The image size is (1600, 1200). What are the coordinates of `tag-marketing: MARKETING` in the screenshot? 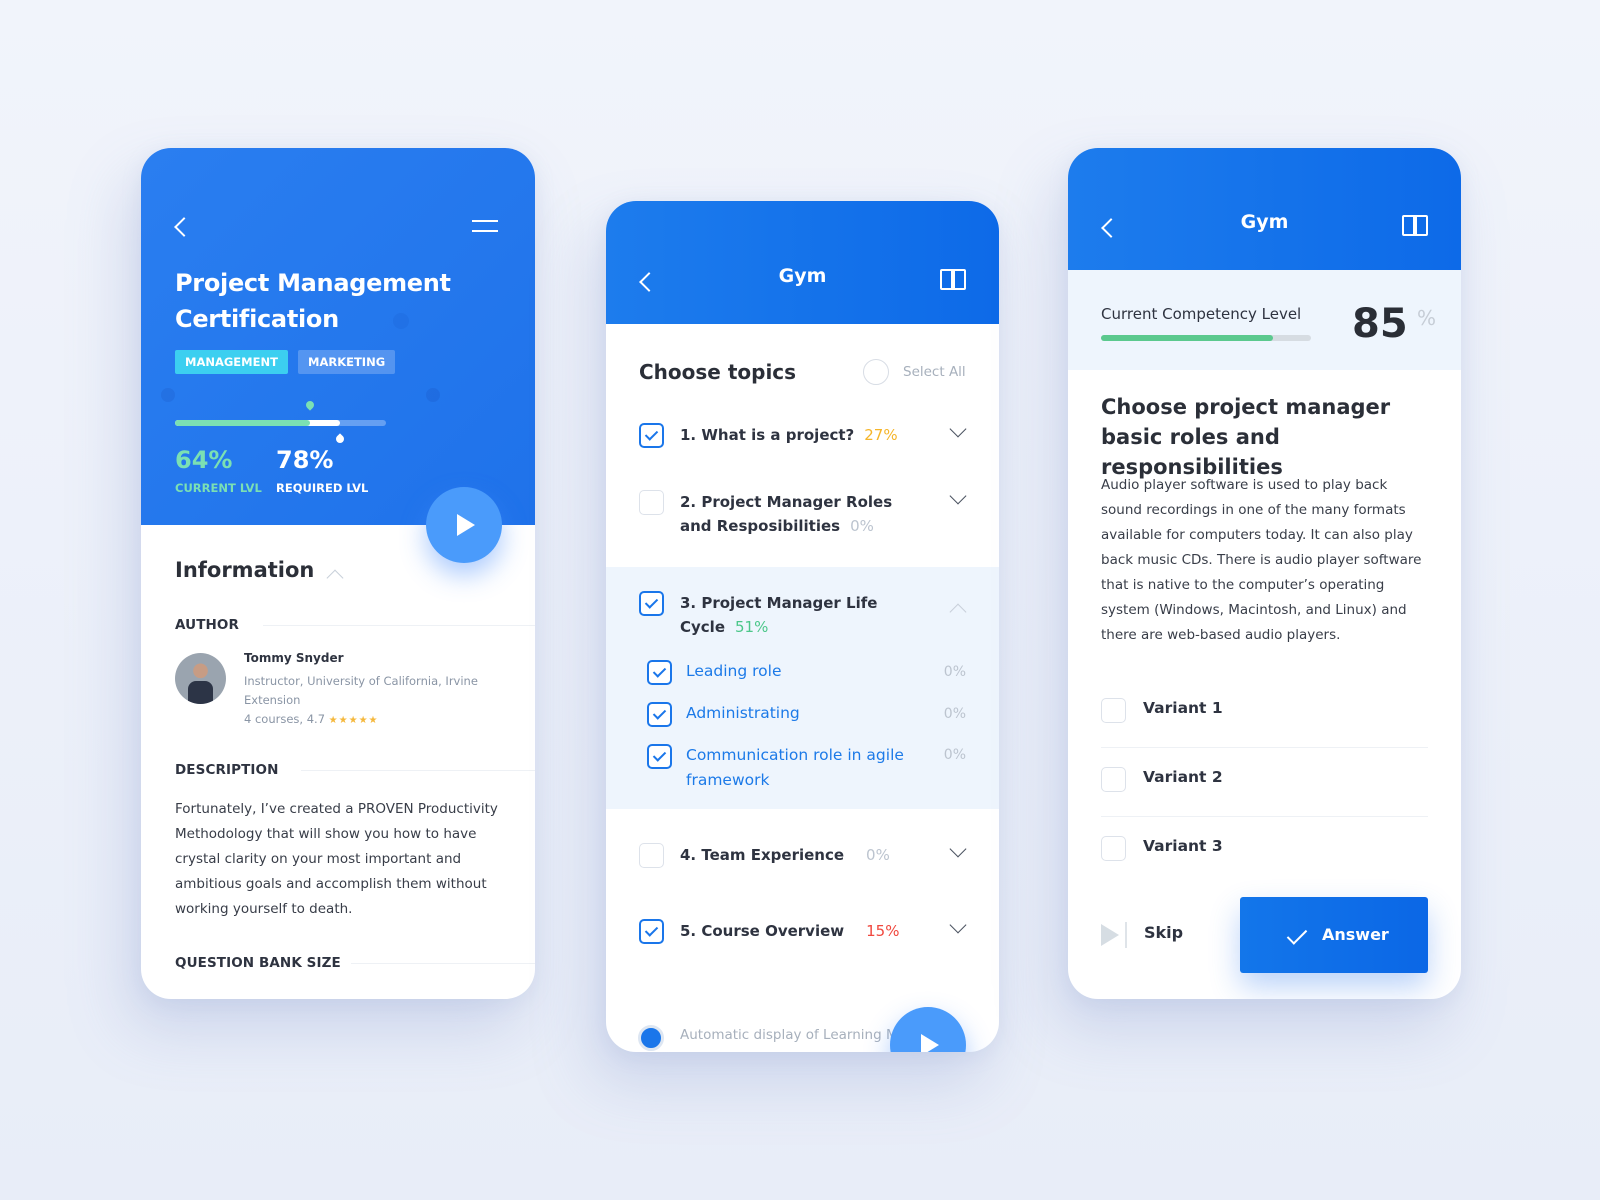 It's located at (347, 362).